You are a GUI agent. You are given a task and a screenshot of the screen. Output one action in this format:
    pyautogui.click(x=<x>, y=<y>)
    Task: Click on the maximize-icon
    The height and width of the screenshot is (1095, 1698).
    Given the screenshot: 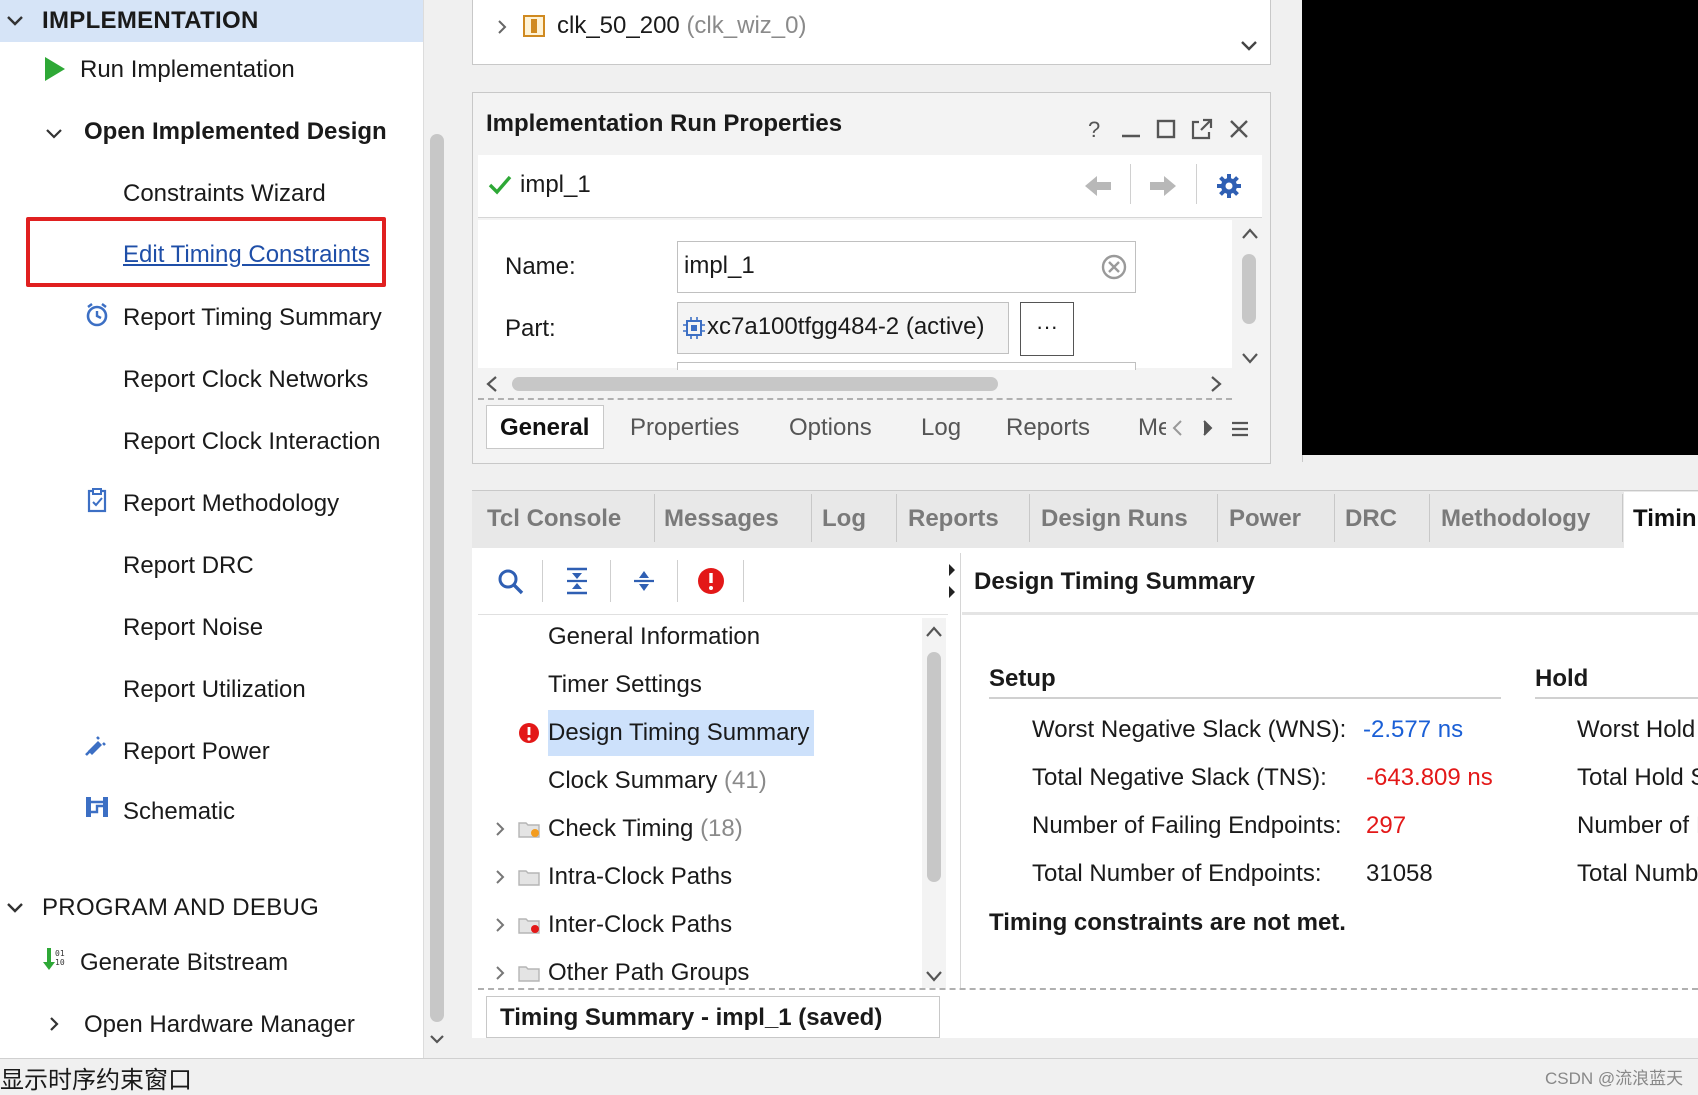 What is the action you would take?
    pyautogui.click(x=1166, y=129)
    